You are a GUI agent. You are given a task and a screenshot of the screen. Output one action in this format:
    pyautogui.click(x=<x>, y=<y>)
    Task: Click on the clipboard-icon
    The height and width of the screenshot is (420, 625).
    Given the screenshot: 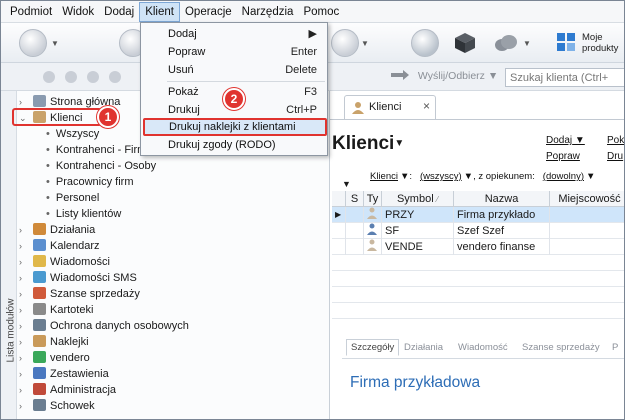 What is the action you would take?
    pyautogui.click(x=39, y=405)
    